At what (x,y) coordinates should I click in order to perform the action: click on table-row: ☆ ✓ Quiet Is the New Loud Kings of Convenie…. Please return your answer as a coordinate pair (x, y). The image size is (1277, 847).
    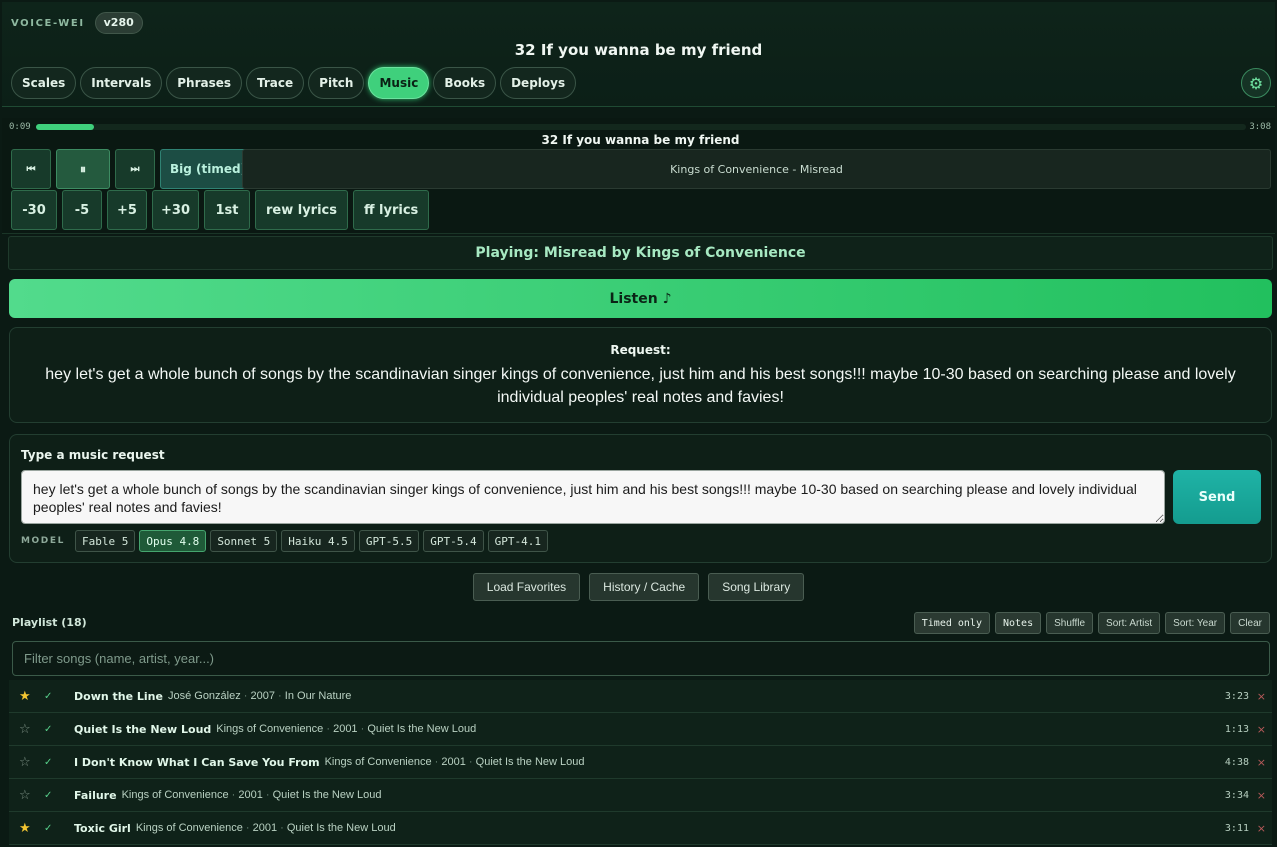
    Looking at the image, I should click on (640, 729).